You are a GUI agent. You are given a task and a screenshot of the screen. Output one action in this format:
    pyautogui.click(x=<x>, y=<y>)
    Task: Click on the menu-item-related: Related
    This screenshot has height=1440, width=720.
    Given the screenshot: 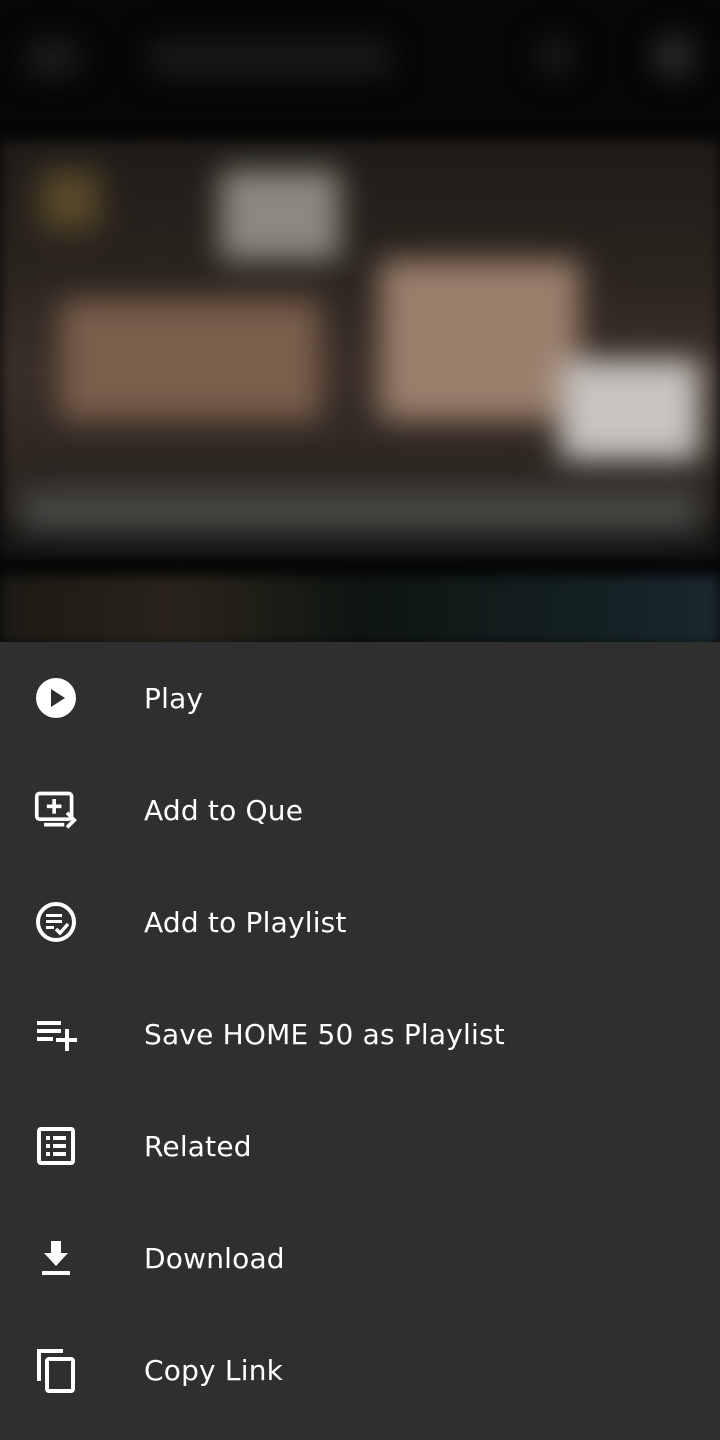 What is the action you would take?
    pyautogui.click(x=360, y=1146)
    